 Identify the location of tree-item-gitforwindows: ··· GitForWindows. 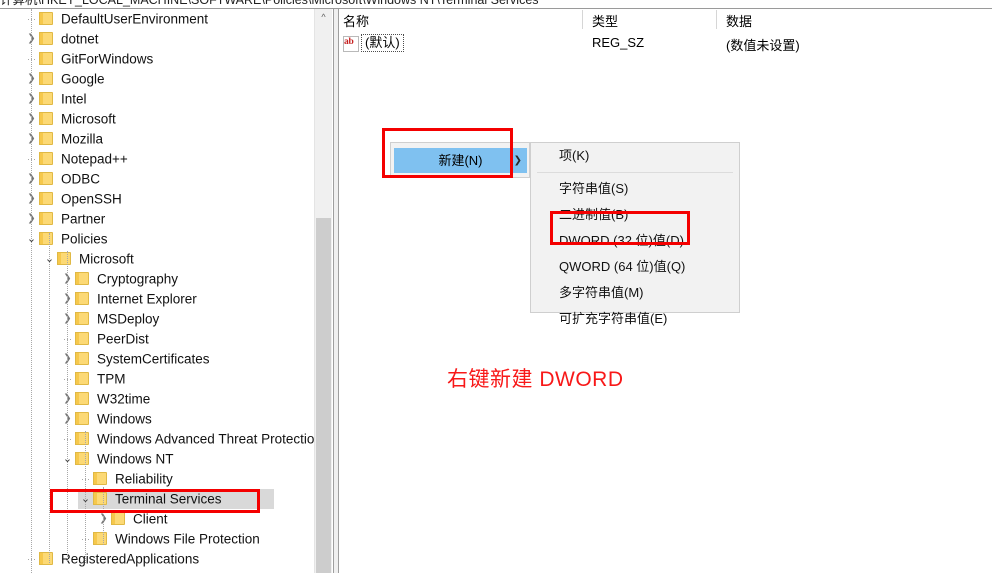
(166, 59).